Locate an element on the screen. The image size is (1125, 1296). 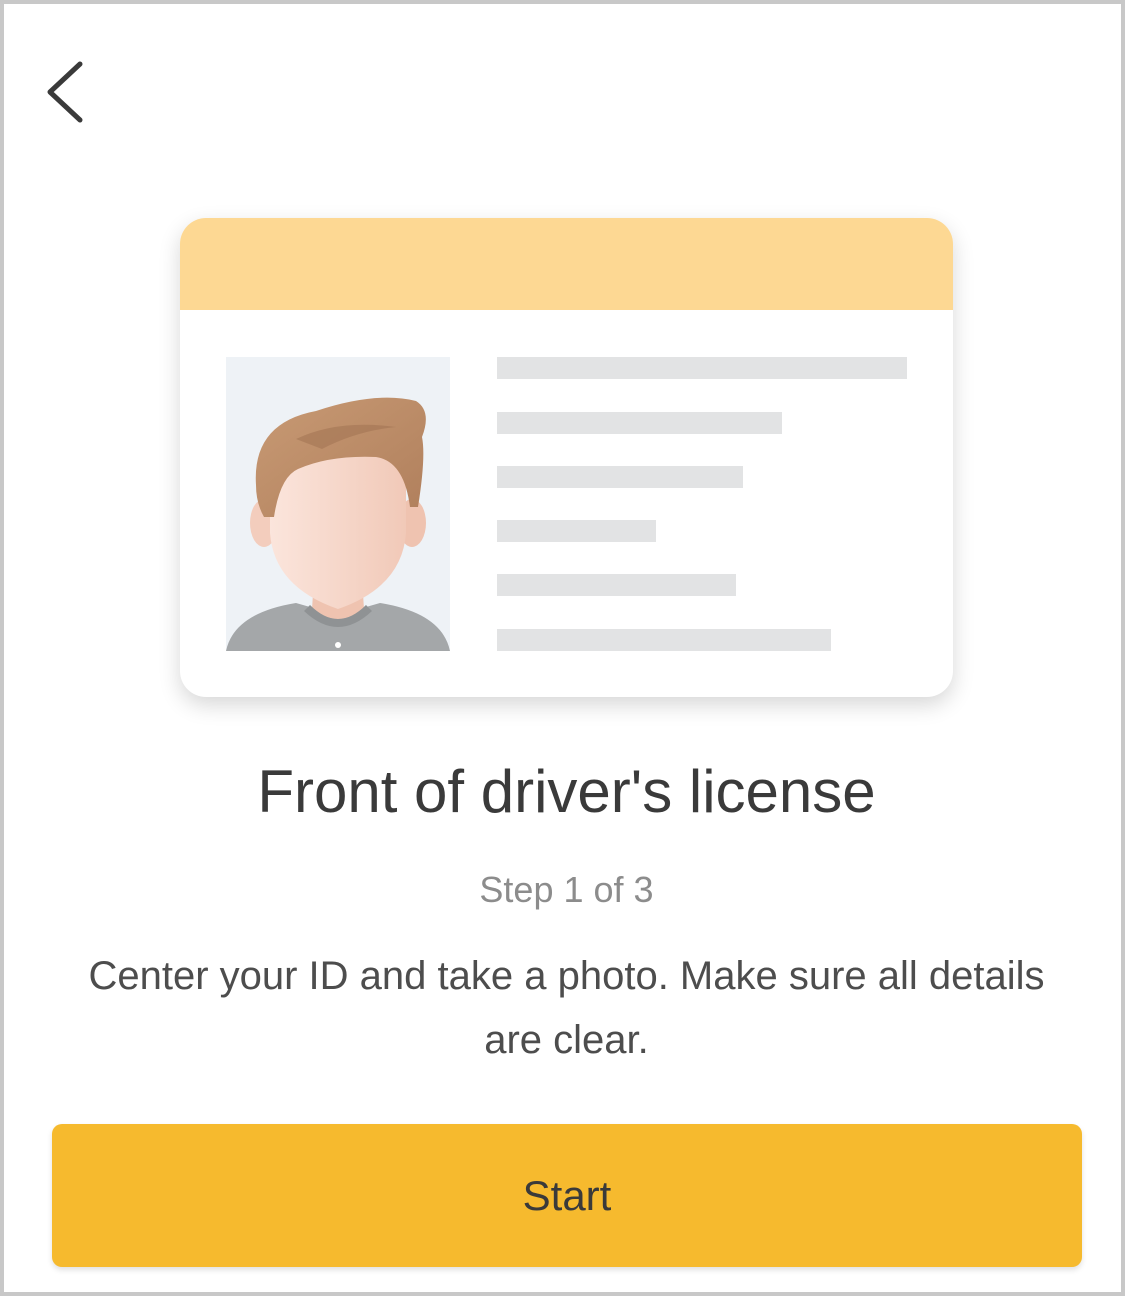
id-photo is located at coordinates (338, 504).